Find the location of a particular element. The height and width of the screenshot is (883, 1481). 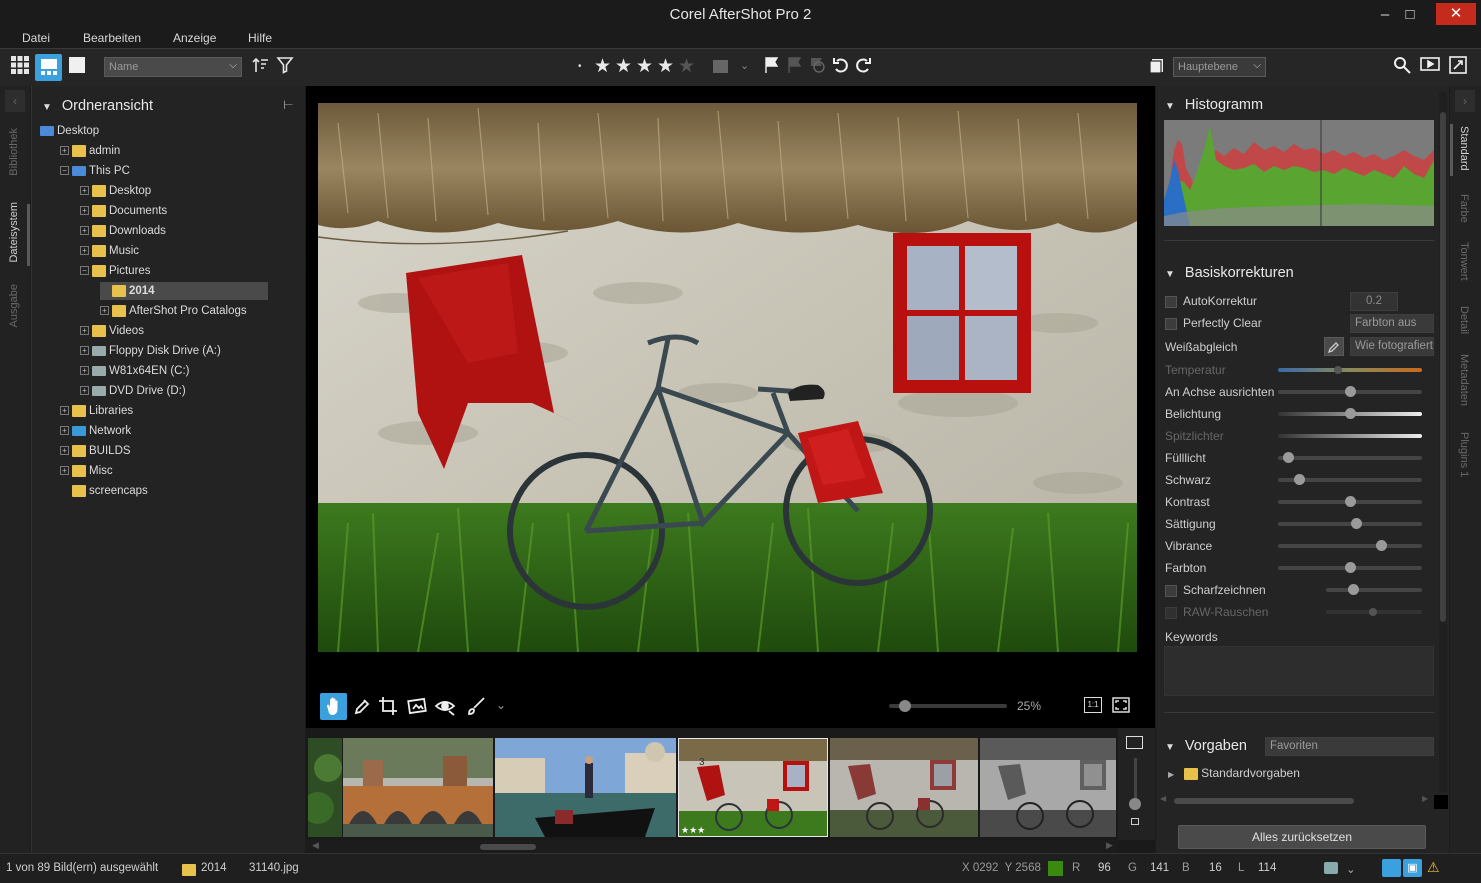

layers-icon is located at coordinates (1157, 68).